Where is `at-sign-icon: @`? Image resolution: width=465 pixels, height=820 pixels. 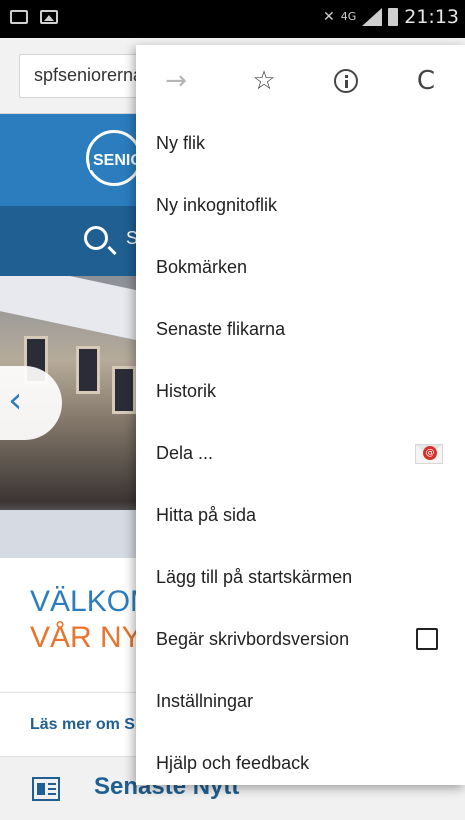 at-sign-icon: @ is located at coordinates (430, 453).